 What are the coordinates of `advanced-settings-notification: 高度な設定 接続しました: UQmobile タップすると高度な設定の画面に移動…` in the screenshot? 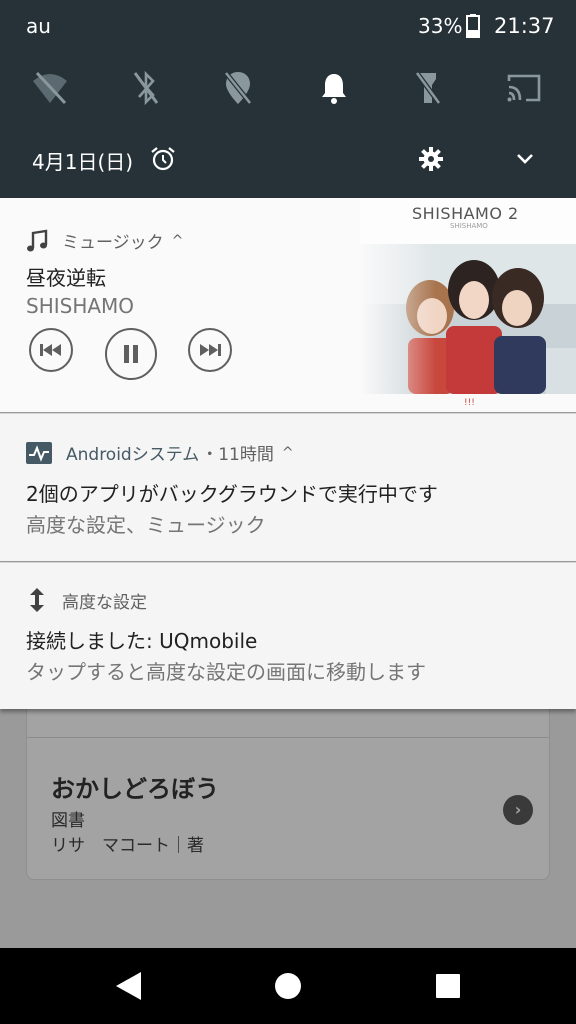 It's located at (288, 635).